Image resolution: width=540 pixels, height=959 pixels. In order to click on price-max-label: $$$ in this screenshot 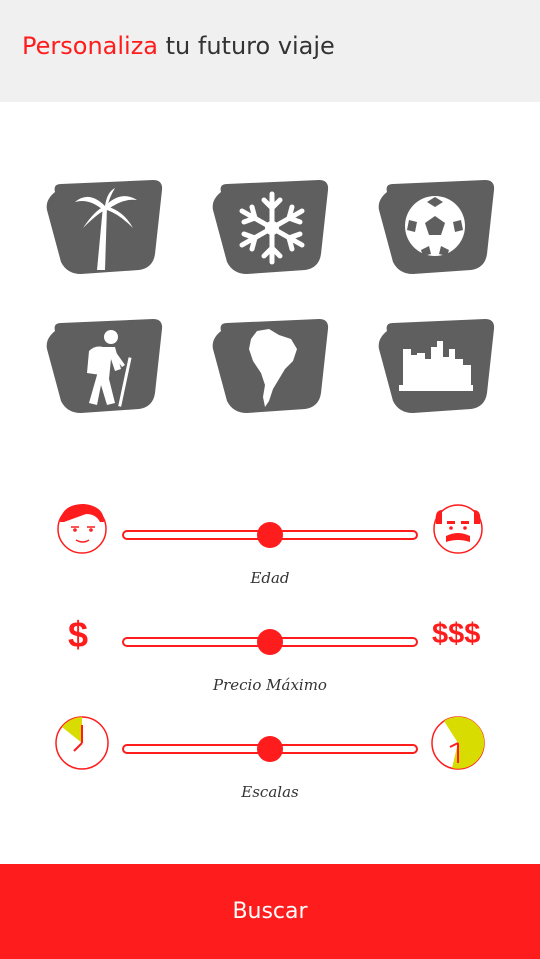, I will do `click(456, 634)`.